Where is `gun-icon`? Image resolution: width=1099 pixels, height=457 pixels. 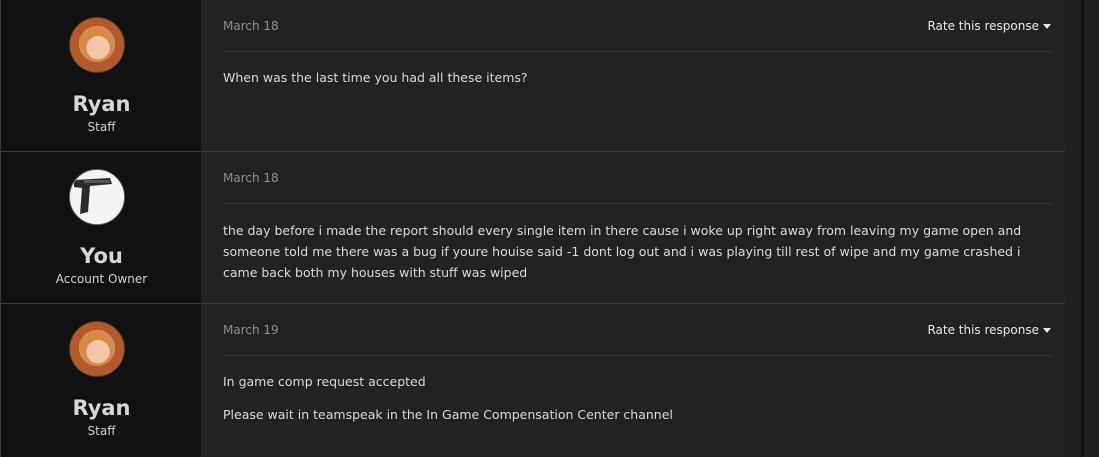 gun-icon is located at coordinates (97, 197).